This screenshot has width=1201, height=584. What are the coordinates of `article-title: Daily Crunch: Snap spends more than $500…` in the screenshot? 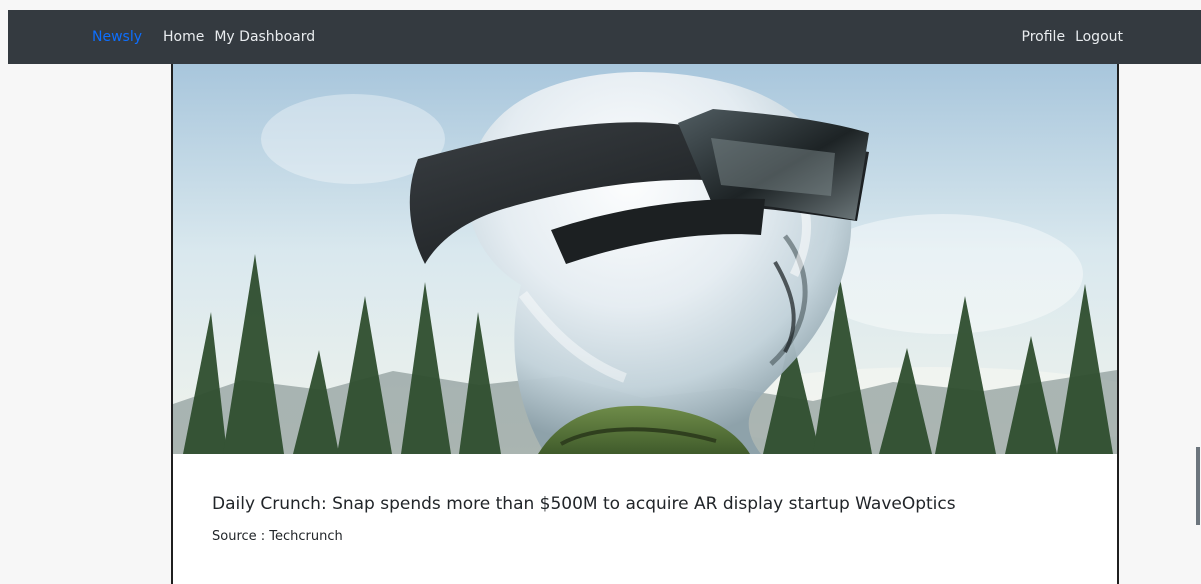 It's located at (584, 504).